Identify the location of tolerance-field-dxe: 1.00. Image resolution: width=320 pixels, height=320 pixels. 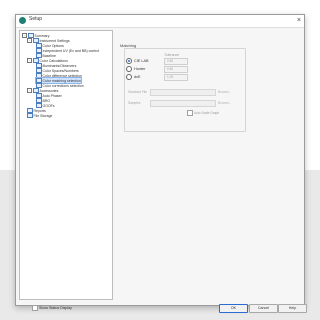
(176, 77).